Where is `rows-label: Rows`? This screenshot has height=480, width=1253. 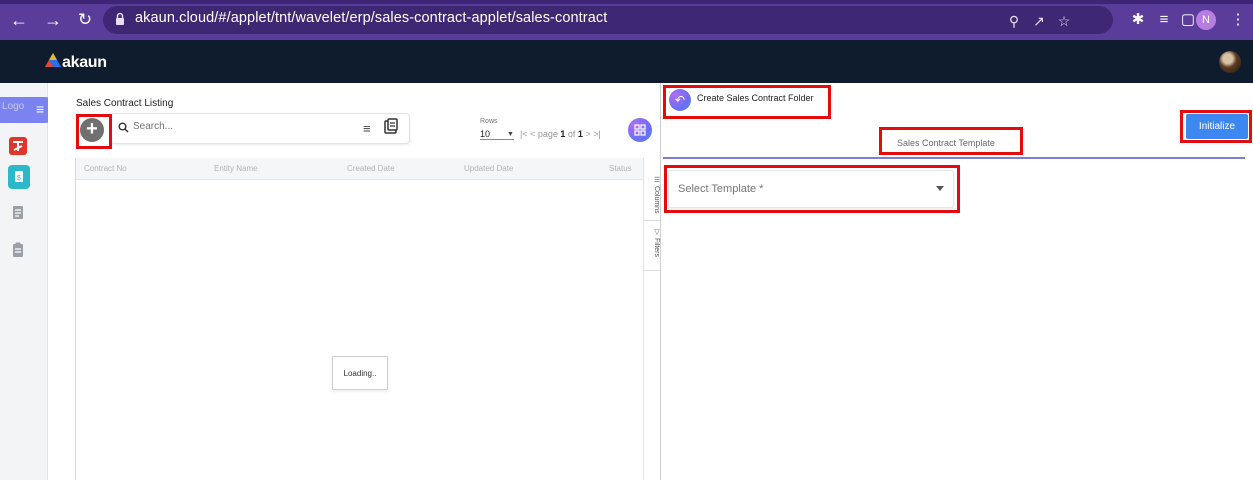 rows-label: Rows is located at coordinates (489, 121).